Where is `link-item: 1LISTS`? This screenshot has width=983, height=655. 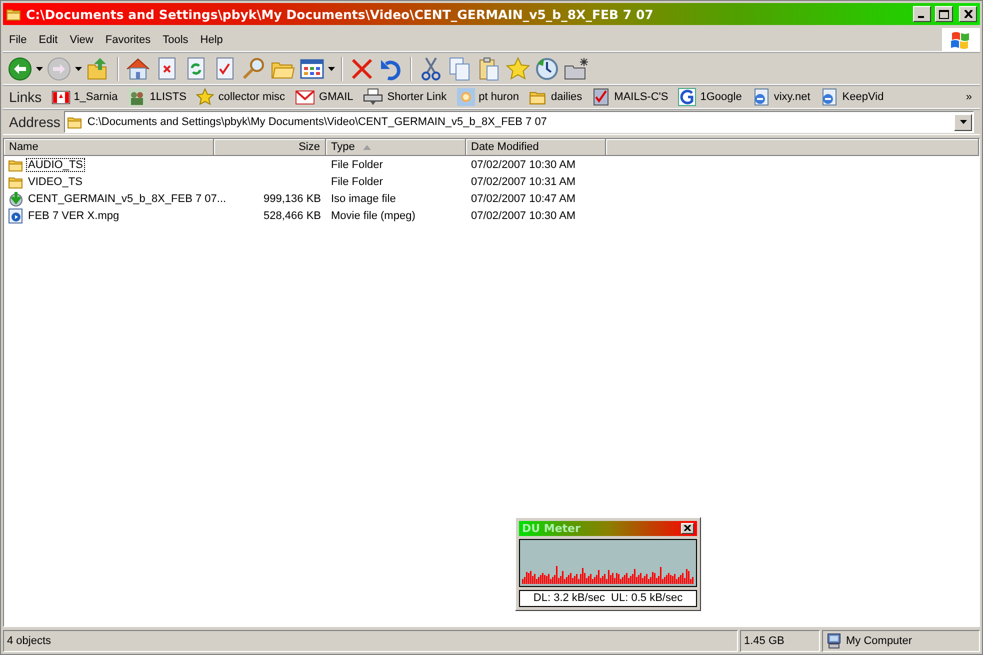
link-item: 1LISTS is located at coordinates (157, 97).